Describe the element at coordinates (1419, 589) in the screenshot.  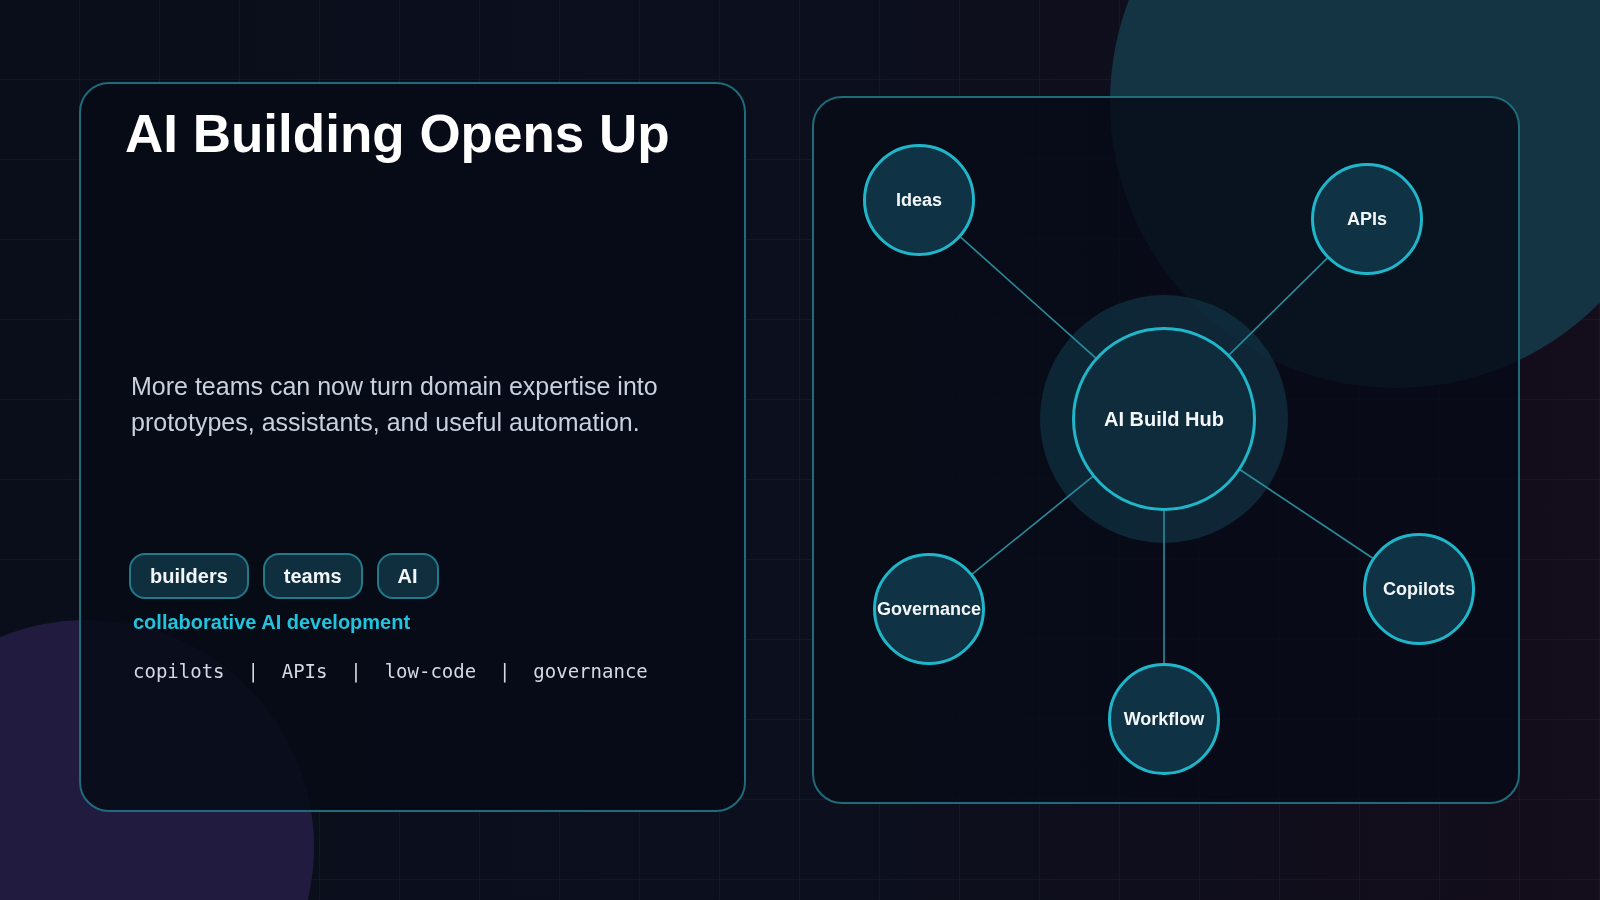
I see `diagram-node: Copilots` at that location.